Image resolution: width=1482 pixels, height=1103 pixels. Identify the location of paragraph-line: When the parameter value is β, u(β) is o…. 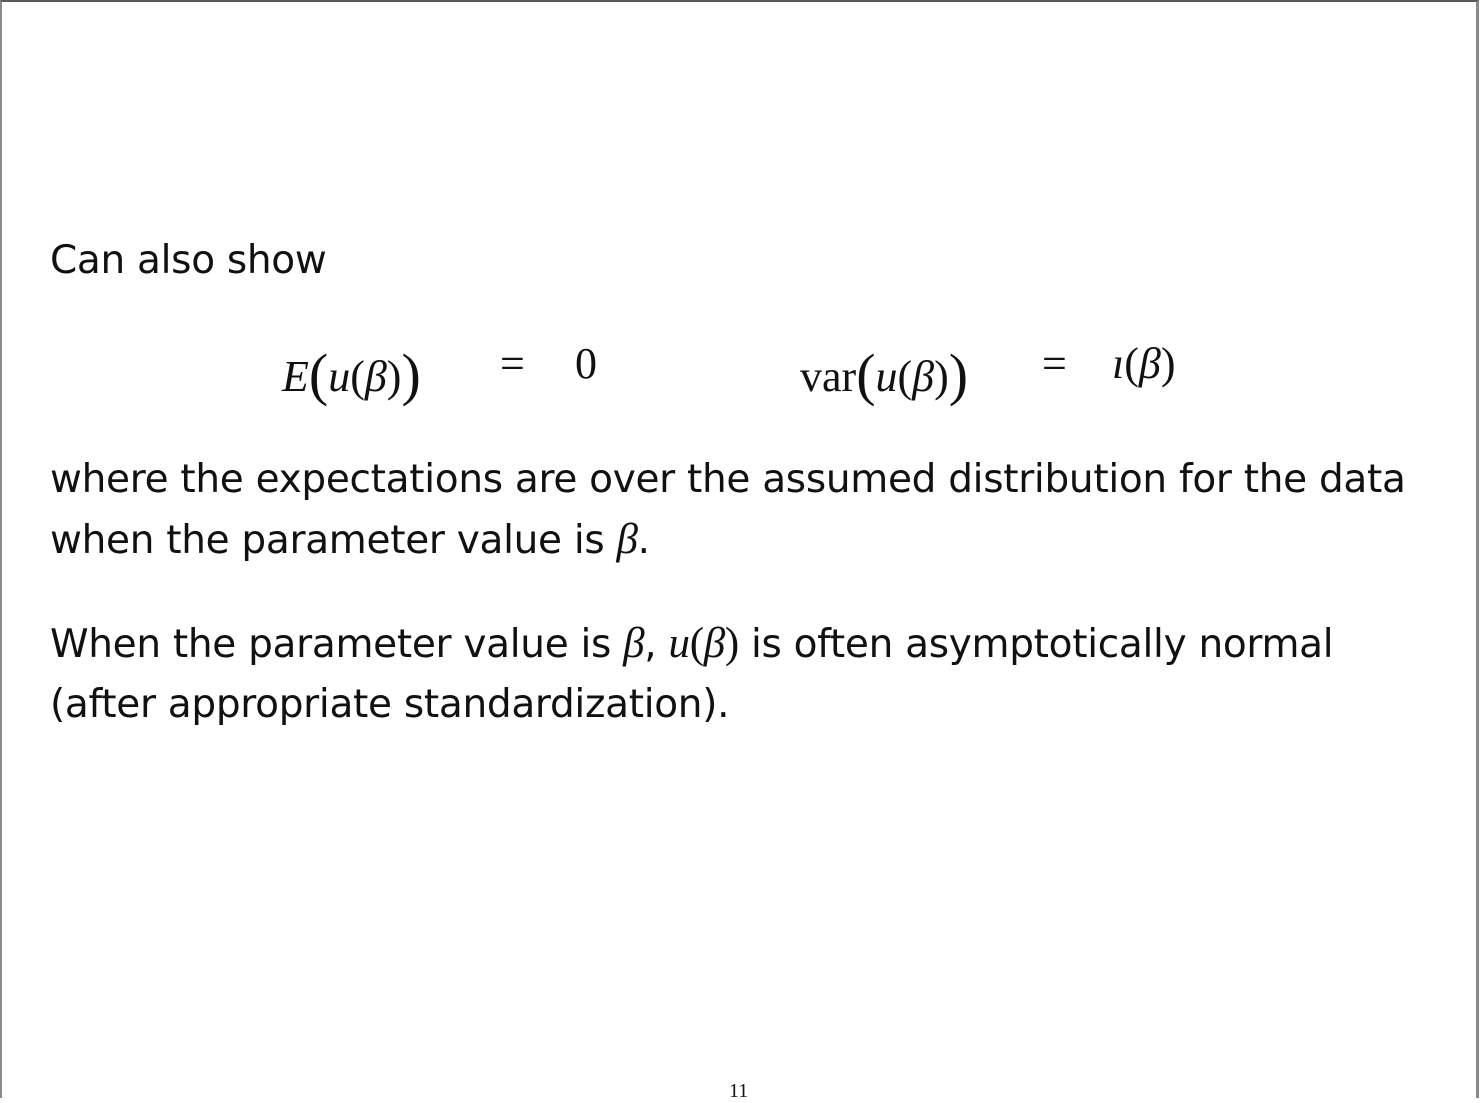
(692, 643).